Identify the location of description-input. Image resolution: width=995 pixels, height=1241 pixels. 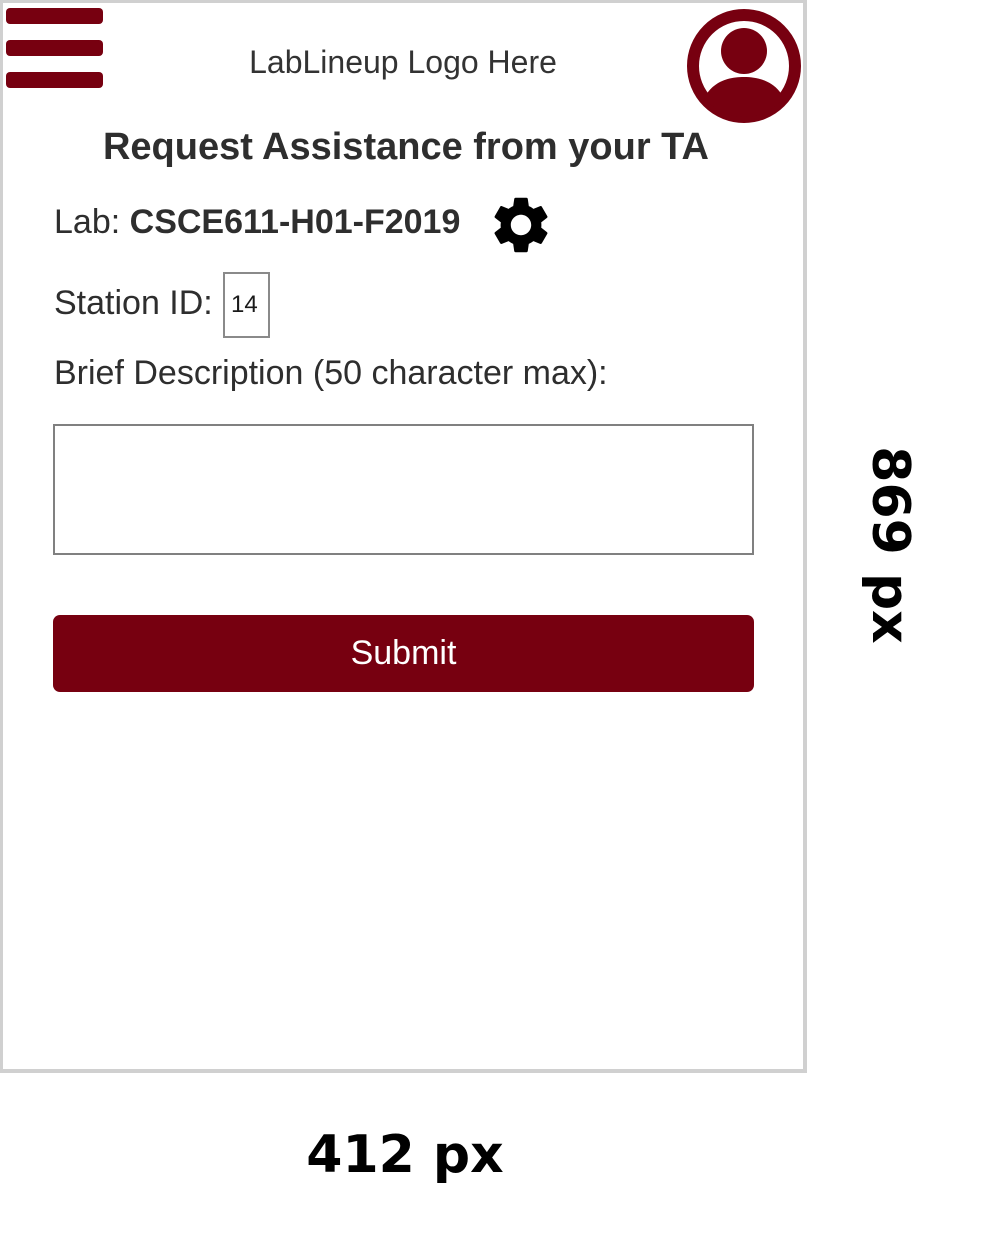
(403, 489).